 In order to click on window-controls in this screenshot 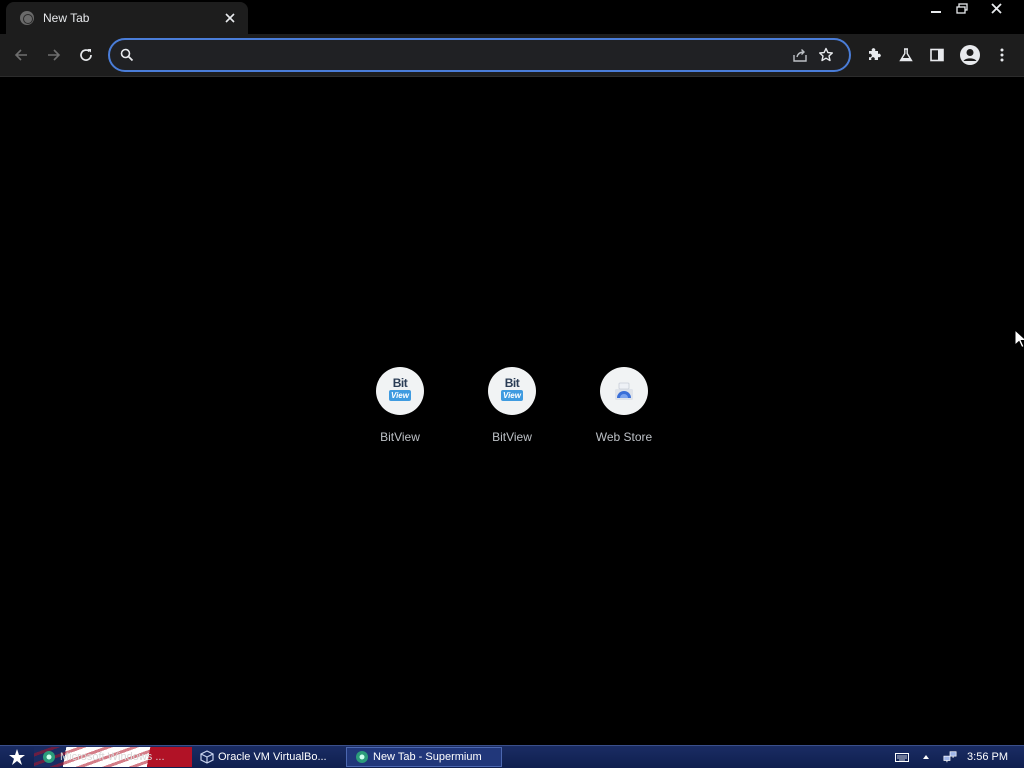, I will do `click(970, 8)`.